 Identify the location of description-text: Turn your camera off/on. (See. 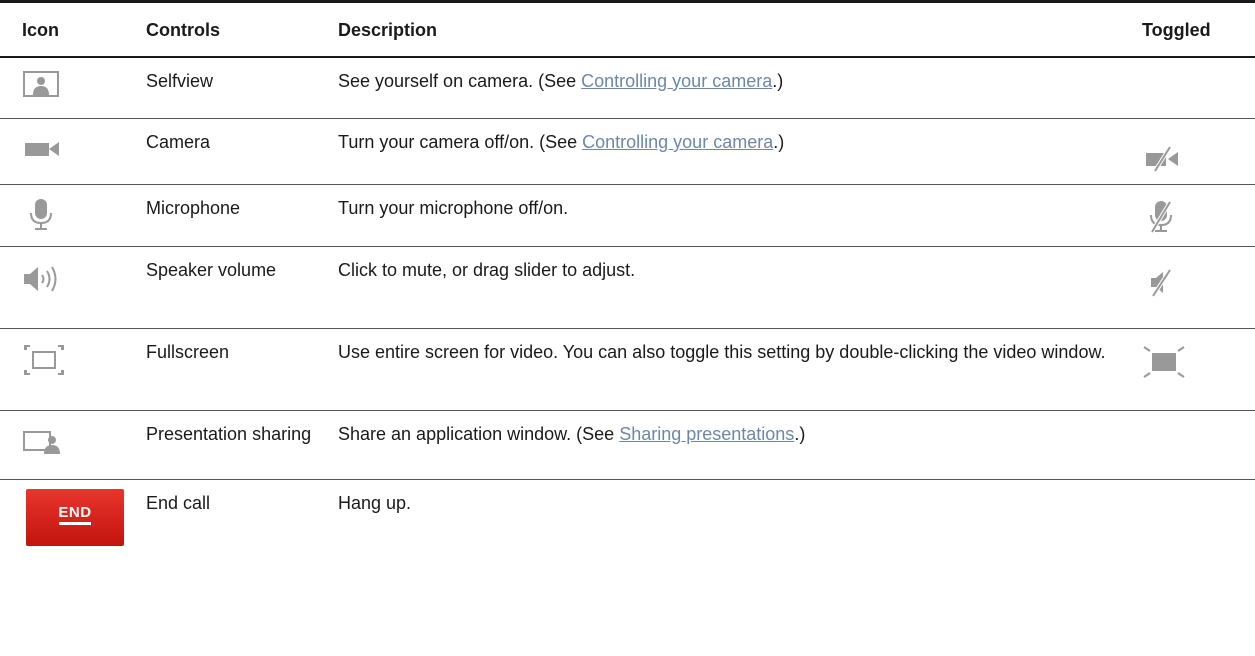
(460, 142).